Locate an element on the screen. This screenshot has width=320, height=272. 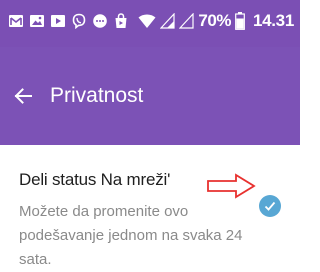
signal-icon is located at coordinates (168, 21).